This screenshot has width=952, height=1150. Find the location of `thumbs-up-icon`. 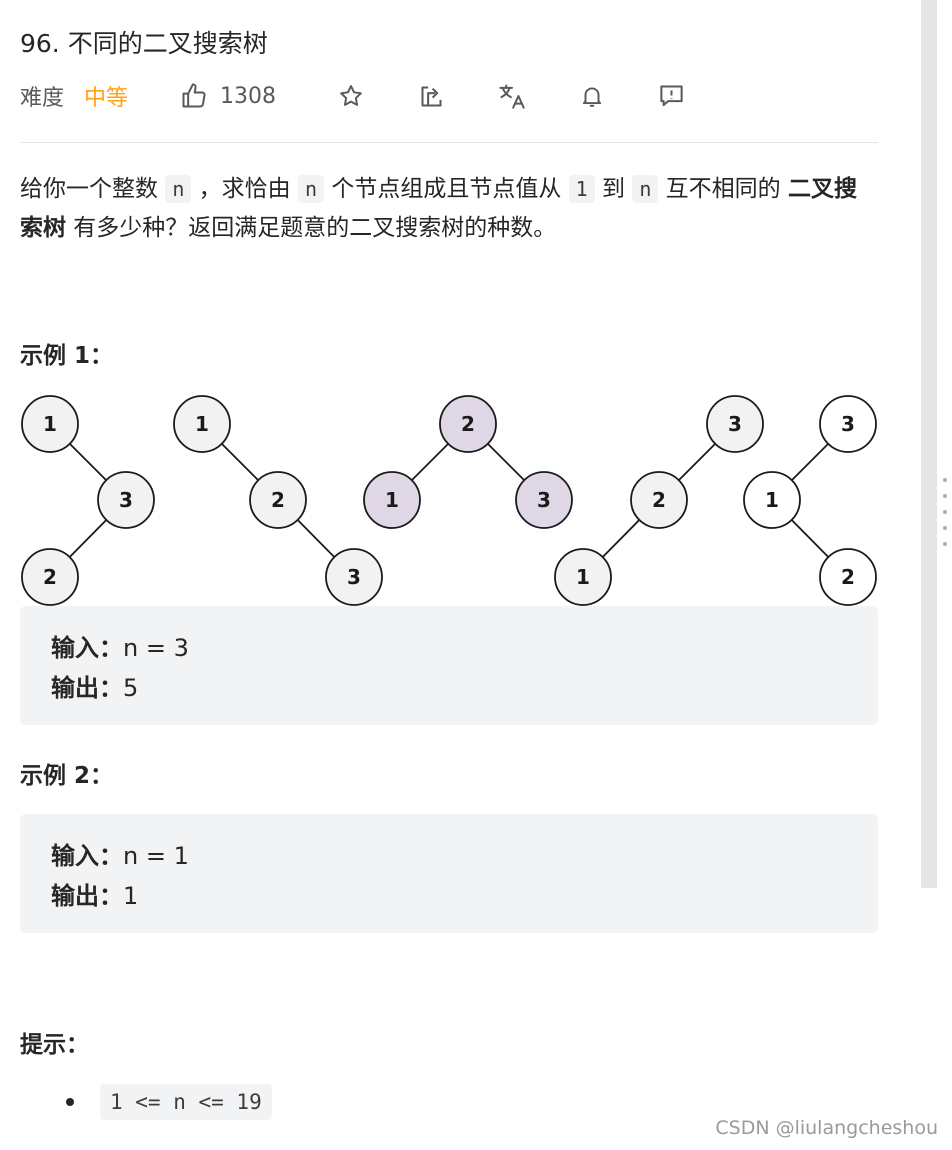

thumbs-up-icon is located at coordinates (194, 95).